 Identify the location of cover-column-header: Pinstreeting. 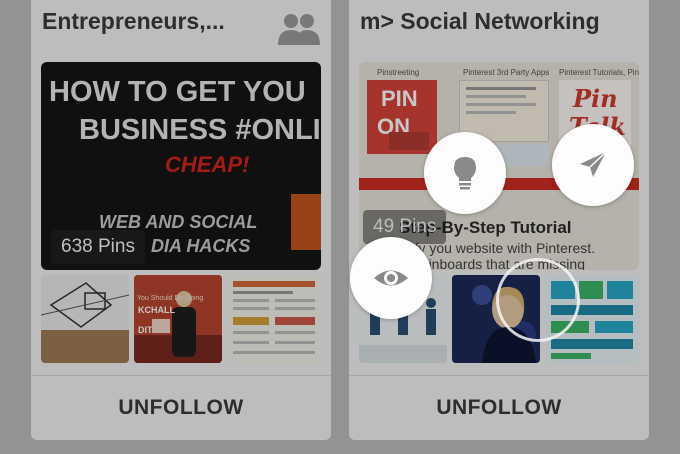
(398, 72).